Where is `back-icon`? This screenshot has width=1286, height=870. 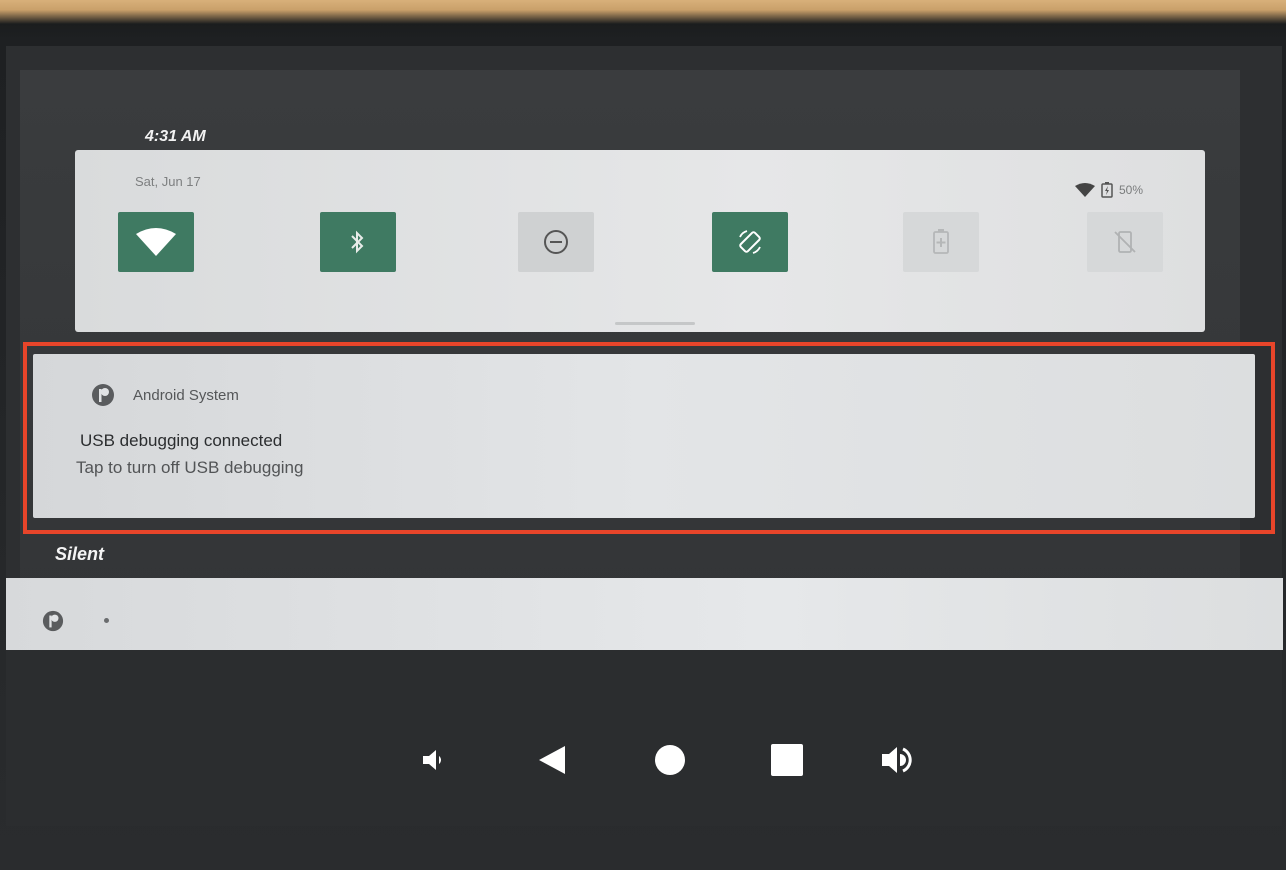
back-icon is located at coordinates (552, 760).